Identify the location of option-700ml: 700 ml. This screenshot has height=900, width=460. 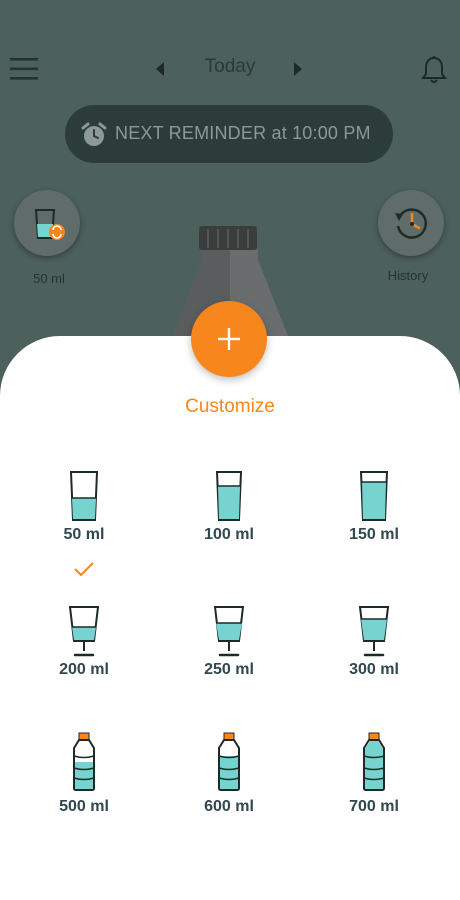
(374, 774).